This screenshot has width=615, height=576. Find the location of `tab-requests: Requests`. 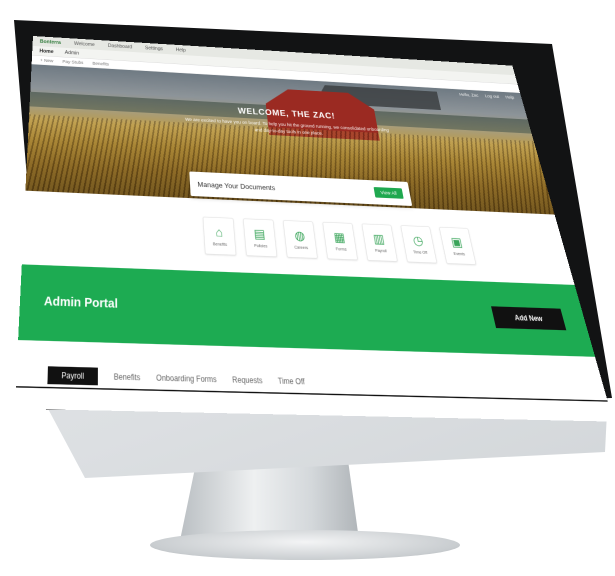

tab-requests: Requests is located at coordinates (248, 380).